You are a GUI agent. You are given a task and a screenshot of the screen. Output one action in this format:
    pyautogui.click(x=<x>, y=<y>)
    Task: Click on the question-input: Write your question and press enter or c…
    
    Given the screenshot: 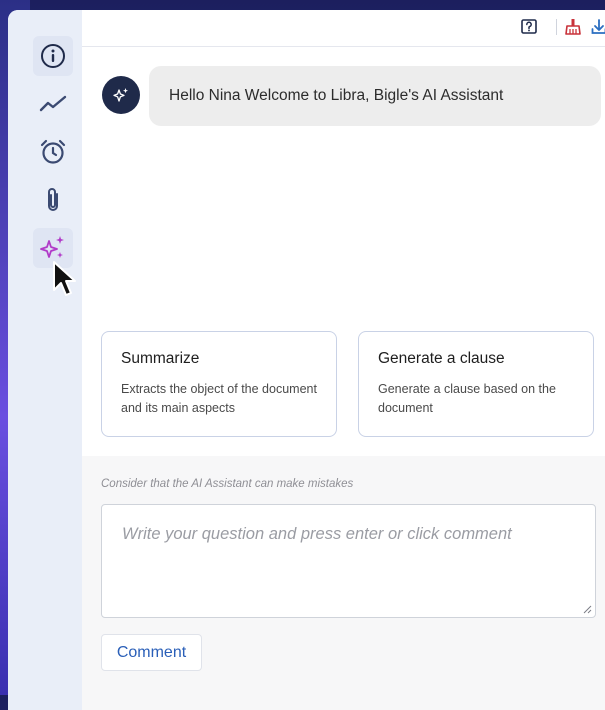 What is the action you would take?
    pyautogui.click(x=348, y=561)
    